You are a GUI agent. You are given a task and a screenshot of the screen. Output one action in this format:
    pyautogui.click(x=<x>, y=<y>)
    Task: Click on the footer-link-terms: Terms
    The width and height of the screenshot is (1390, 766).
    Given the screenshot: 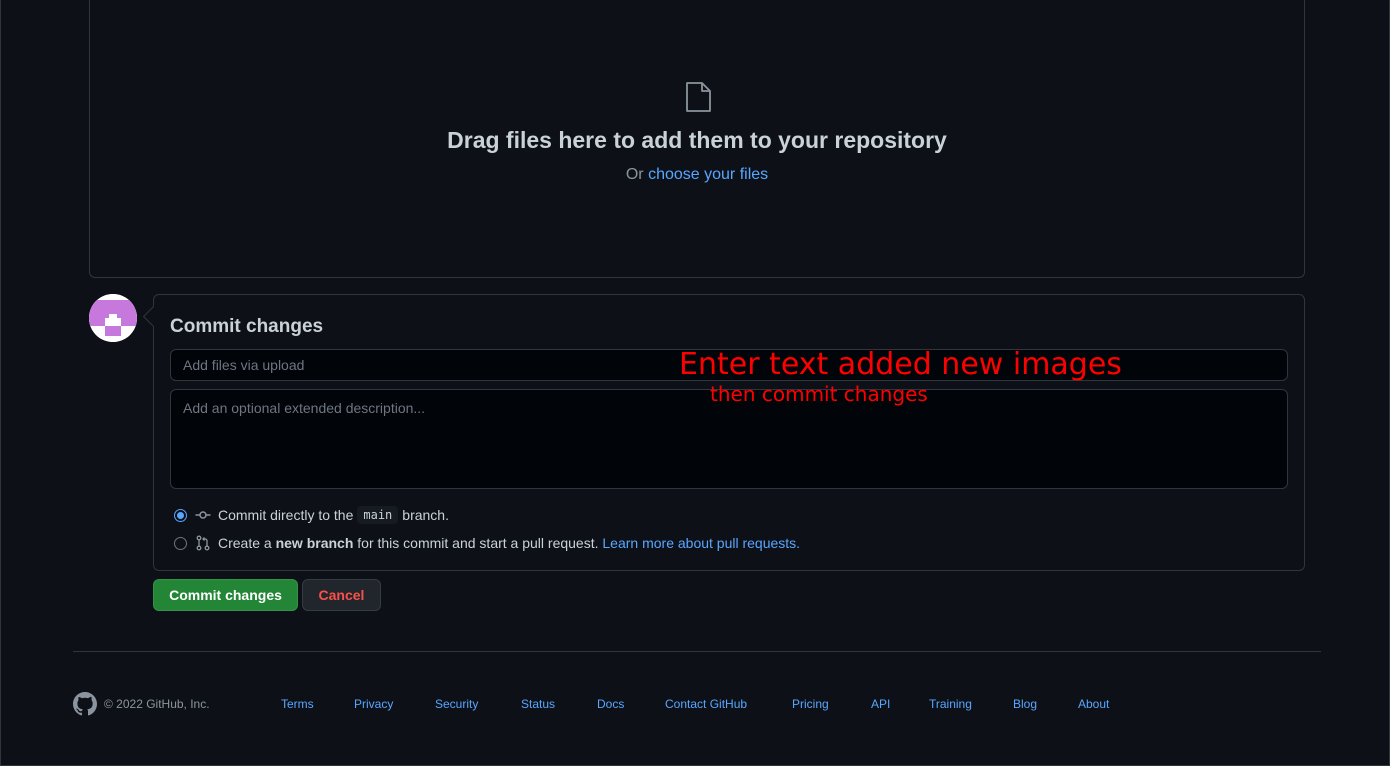 What is the action you would take?
    pyautogui.click(x=297, y=704)
    